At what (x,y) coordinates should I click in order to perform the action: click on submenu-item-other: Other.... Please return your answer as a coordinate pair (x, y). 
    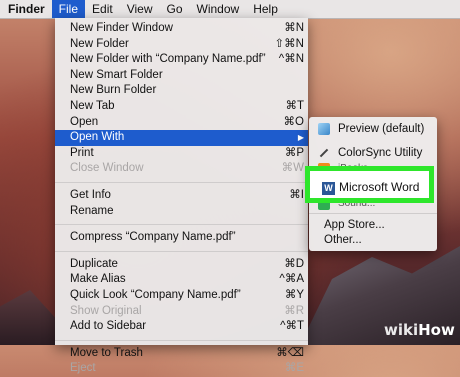
    Looking at the image, I should click on (373, 240).